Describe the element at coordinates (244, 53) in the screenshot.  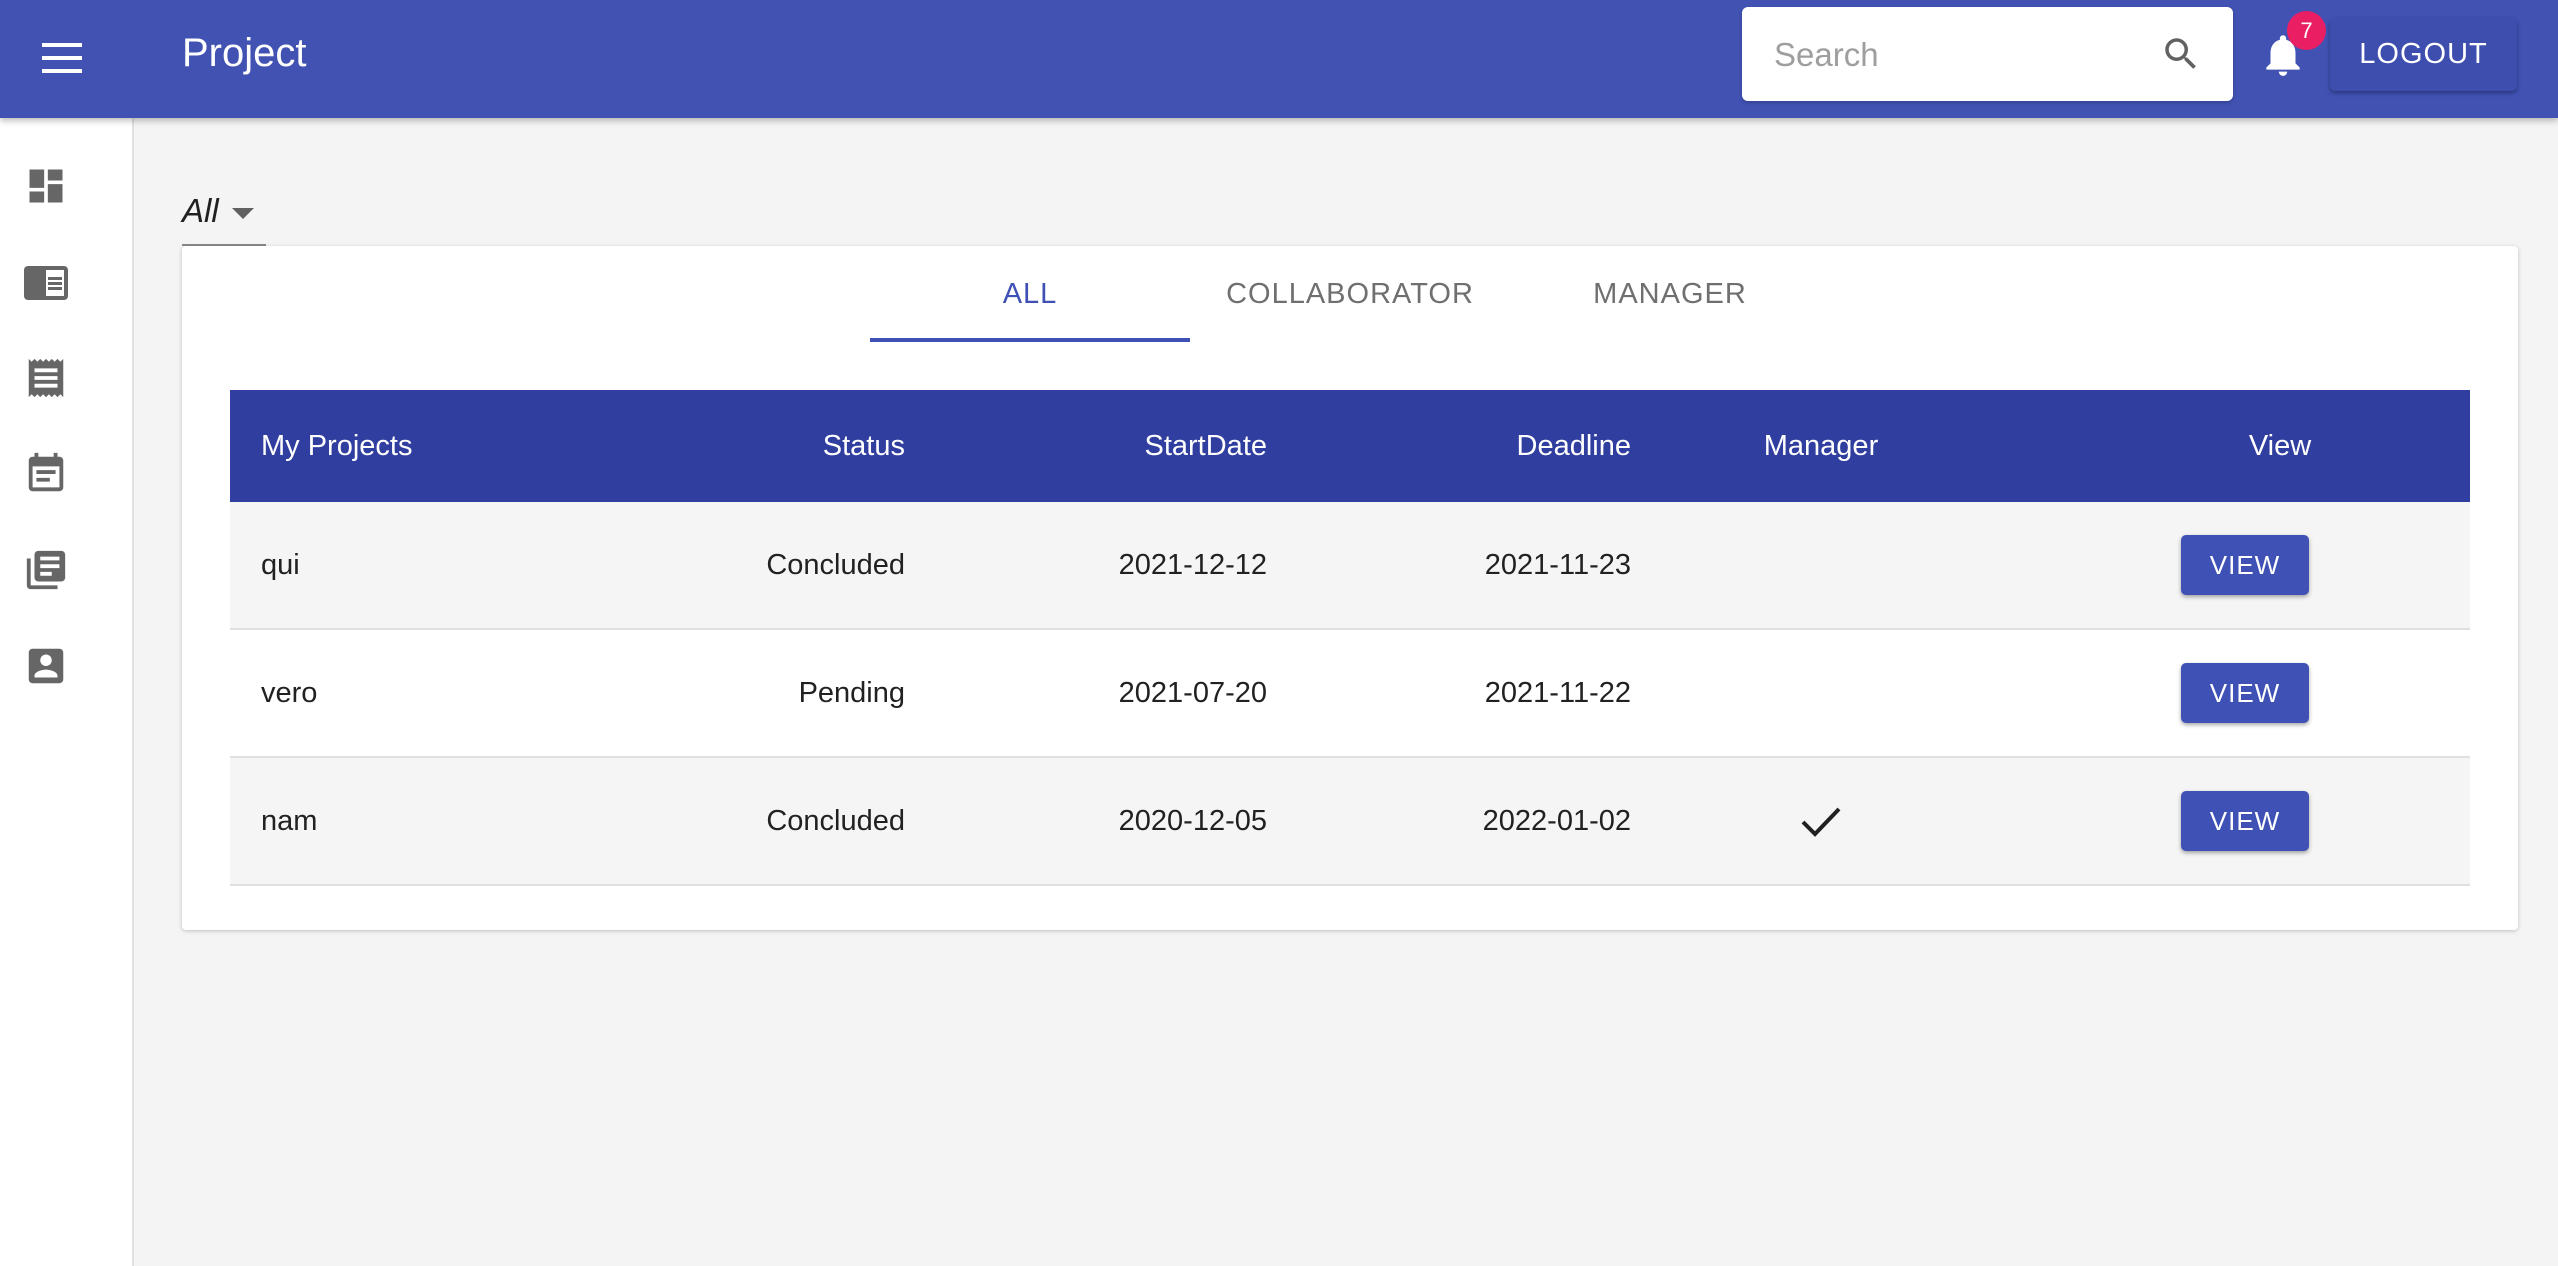
I see `page-title: Project` at that location.